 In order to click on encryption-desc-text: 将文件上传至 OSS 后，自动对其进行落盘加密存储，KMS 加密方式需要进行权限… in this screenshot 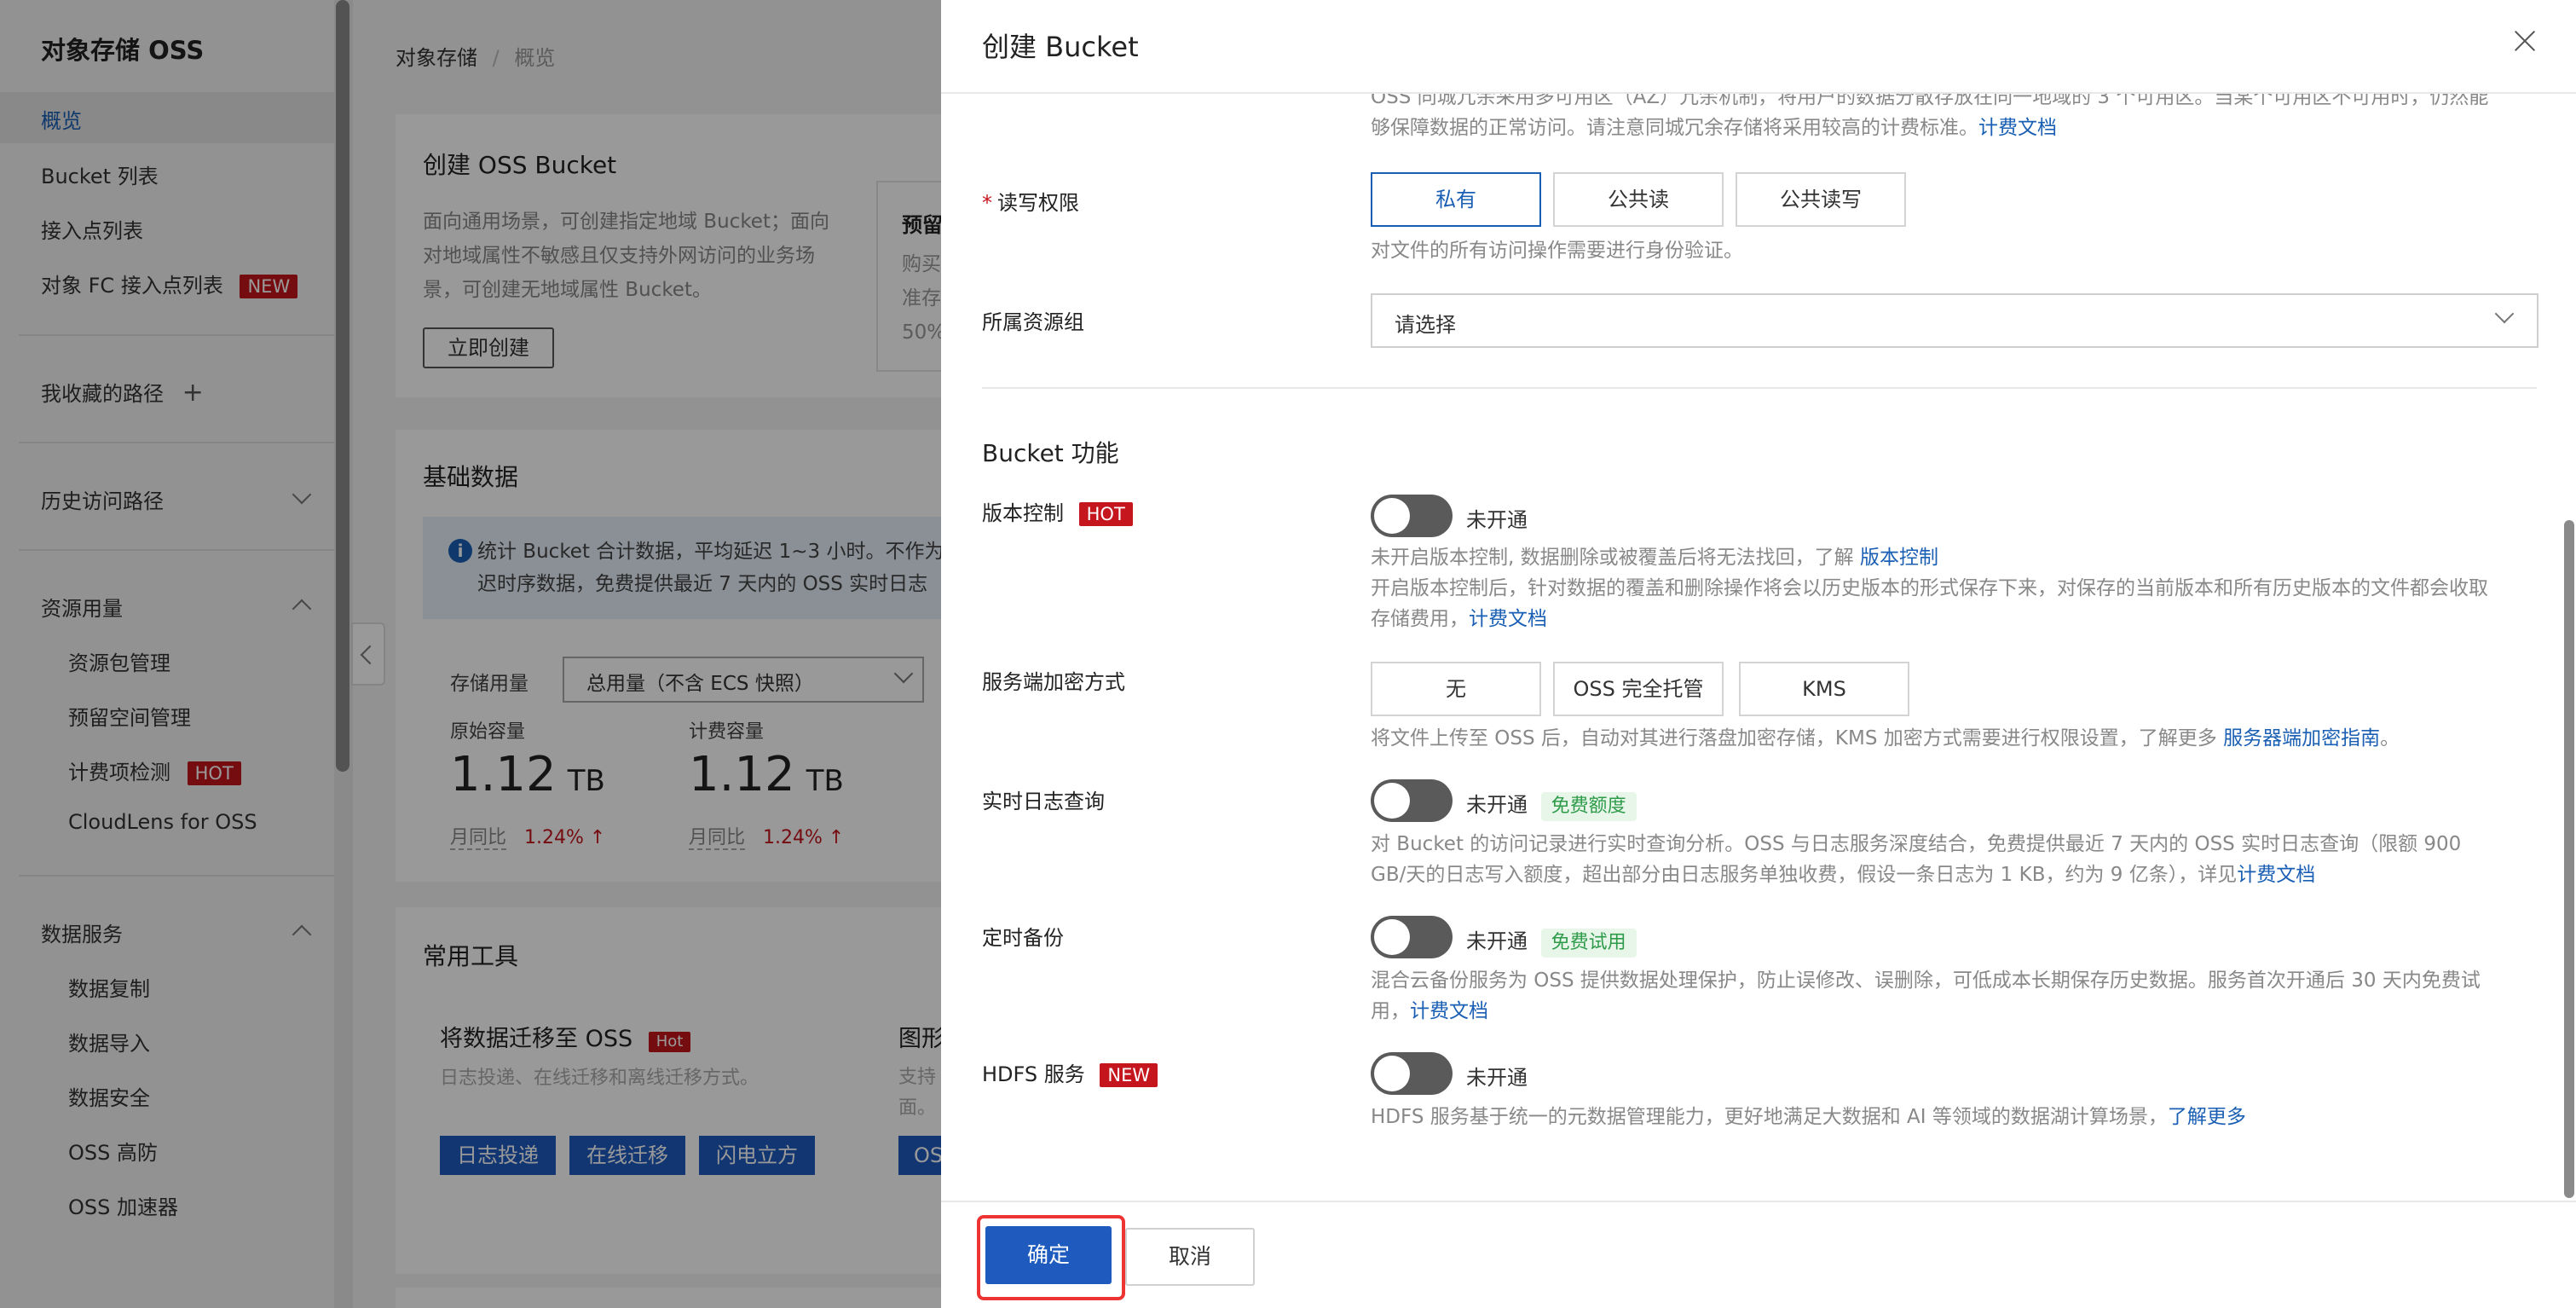, I will do `click(1797, 738)`.